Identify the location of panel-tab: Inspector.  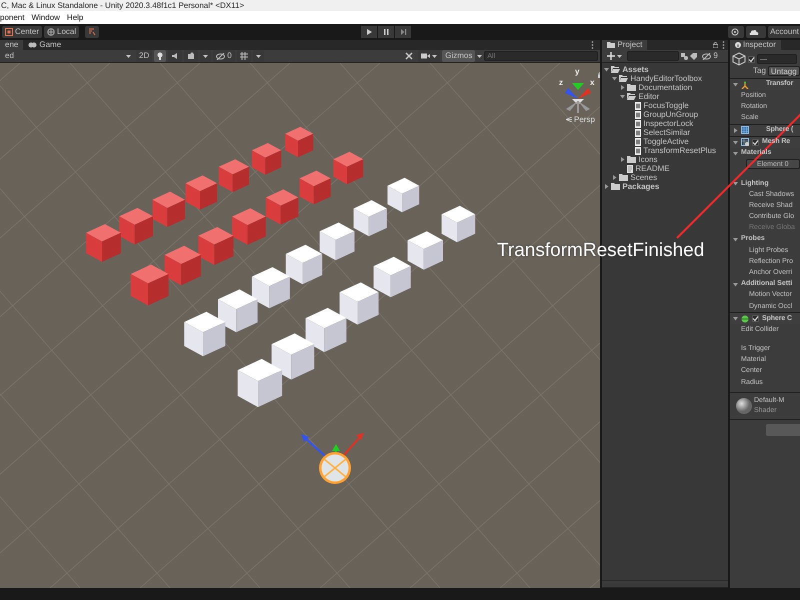
(755, 45).